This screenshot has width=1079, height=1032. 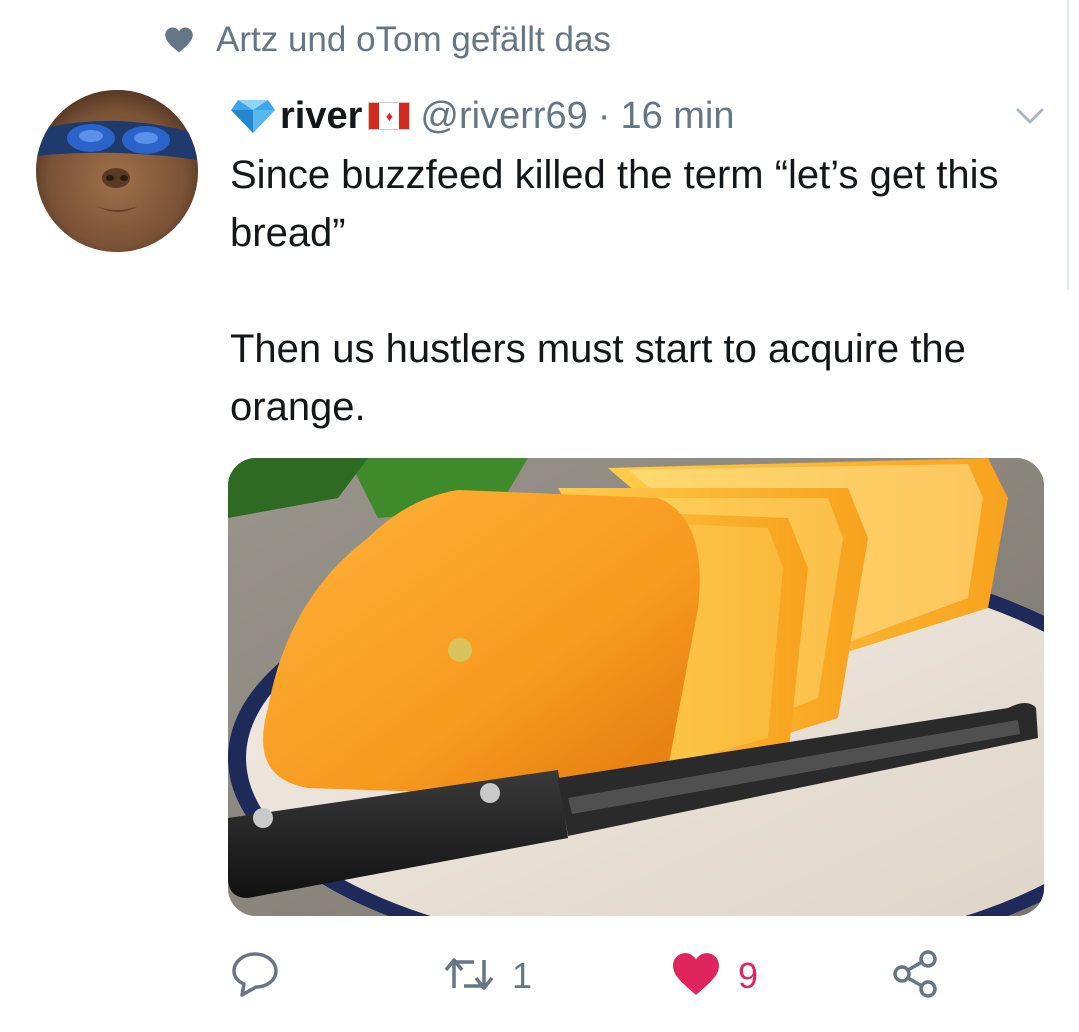 What do you see at coordinates (630, 976) in the screenshot?
I see `tweet-actions: 1 9` at bounding box center [630, 976].